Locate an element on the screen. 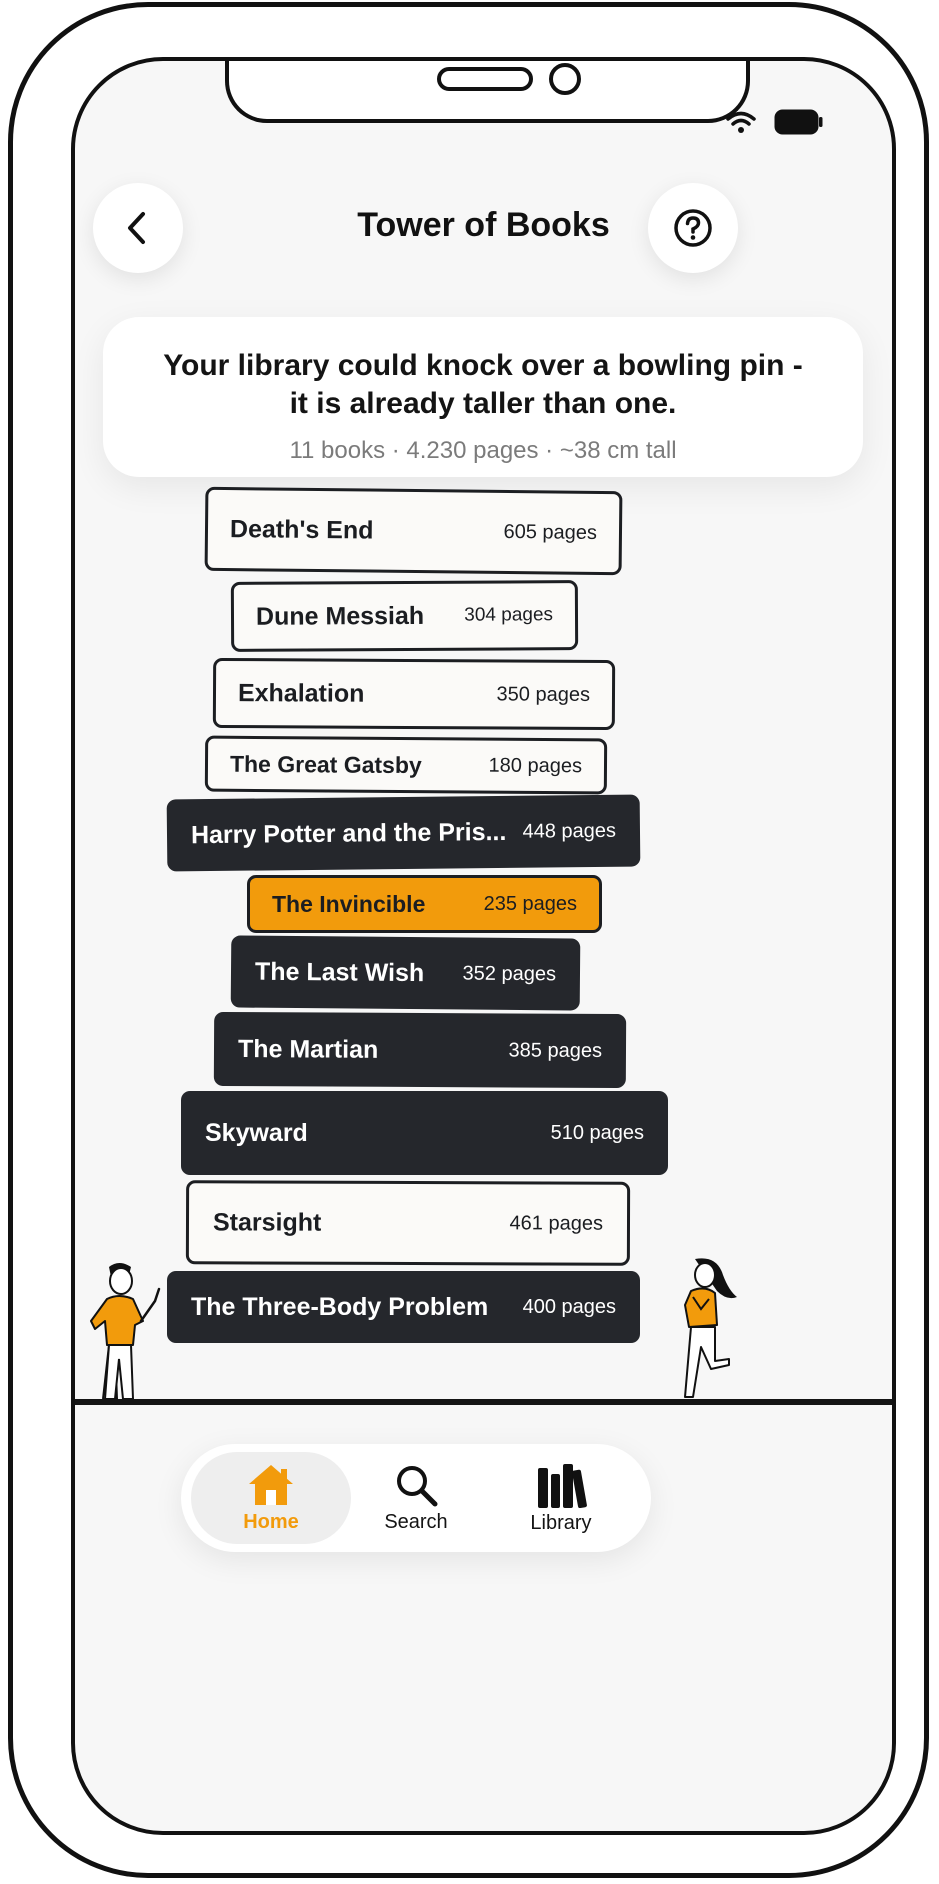 This screenshot has width=939, height=1884. book-4: The Great Gatsby 180 pages is located at coordinates (406, 765).